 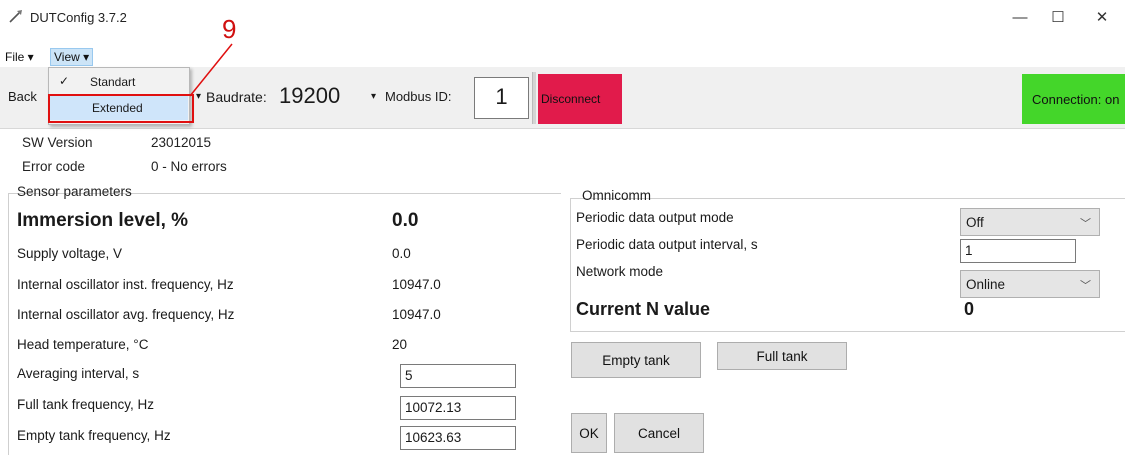 What do you see at coordinates (617, 195) in the screenshot?
I see `omnicomm-title: Omnicomm` at bounding box center [617, 195].